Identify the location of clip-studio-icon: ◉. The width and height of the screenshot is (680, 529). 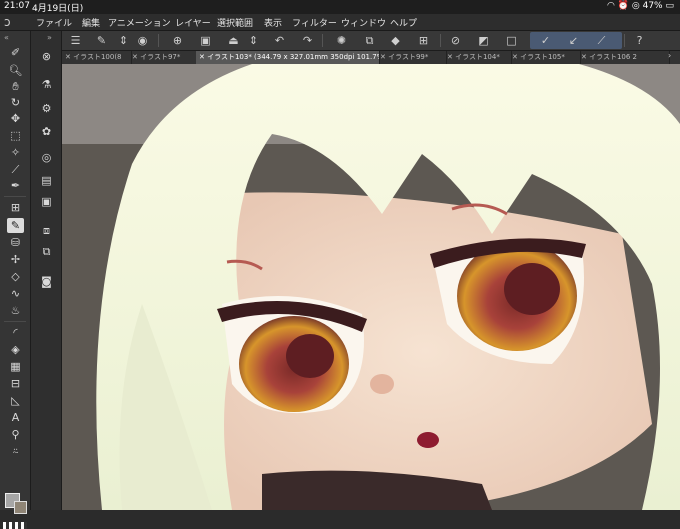
(142, 40).